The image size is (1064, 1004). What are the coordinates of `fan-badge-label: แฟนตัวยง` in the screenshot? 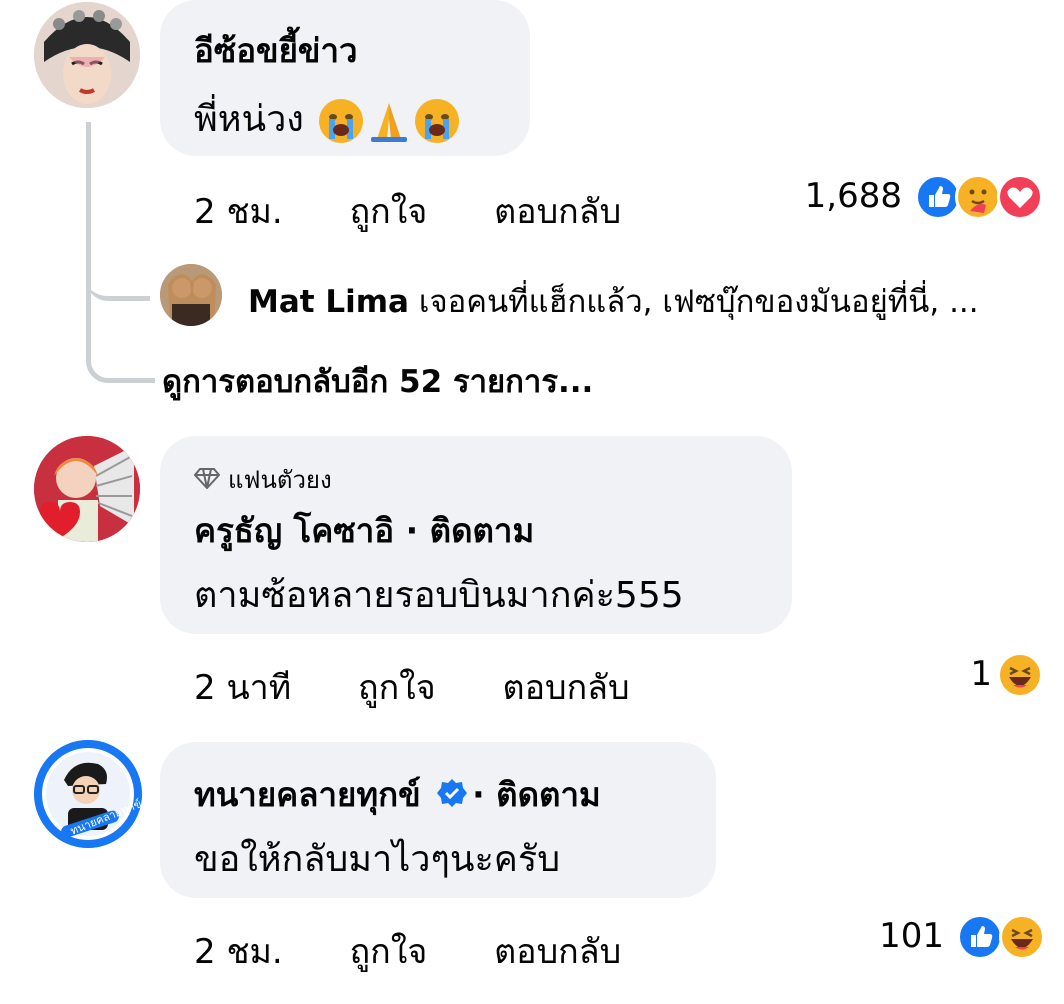 It's located at (280, 480).